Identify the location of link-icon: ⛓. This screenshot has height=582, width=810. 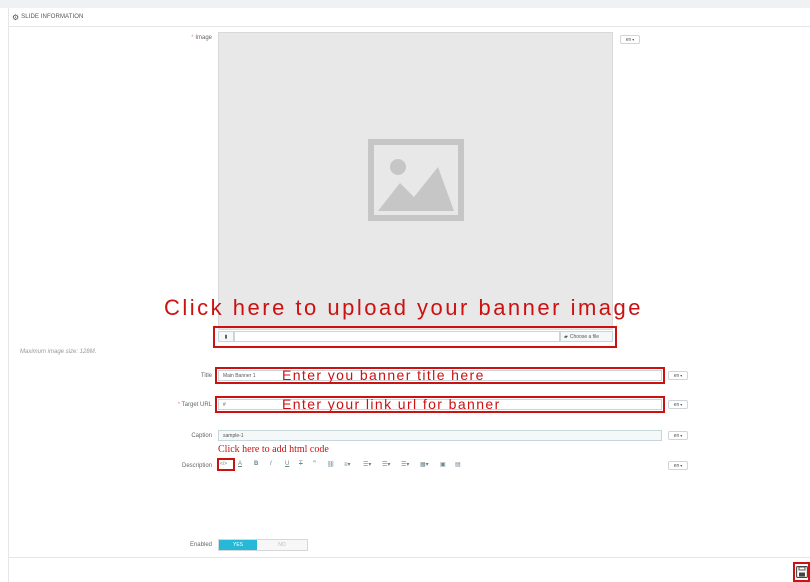
(331, 464).